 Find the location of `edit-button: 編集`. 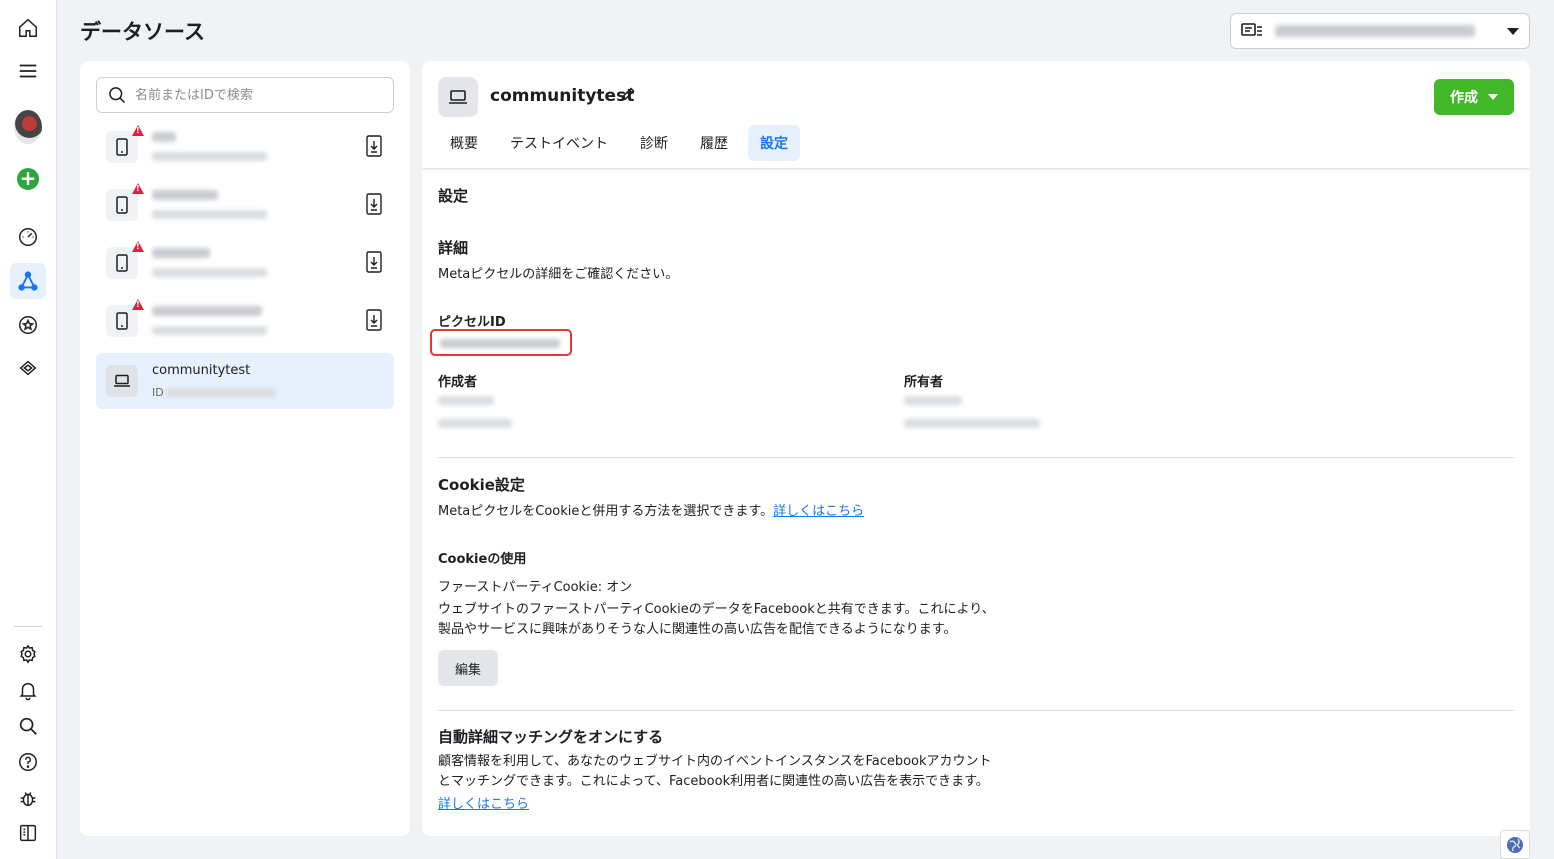

edit-button: 編集 is located at coordinates (468, 668).